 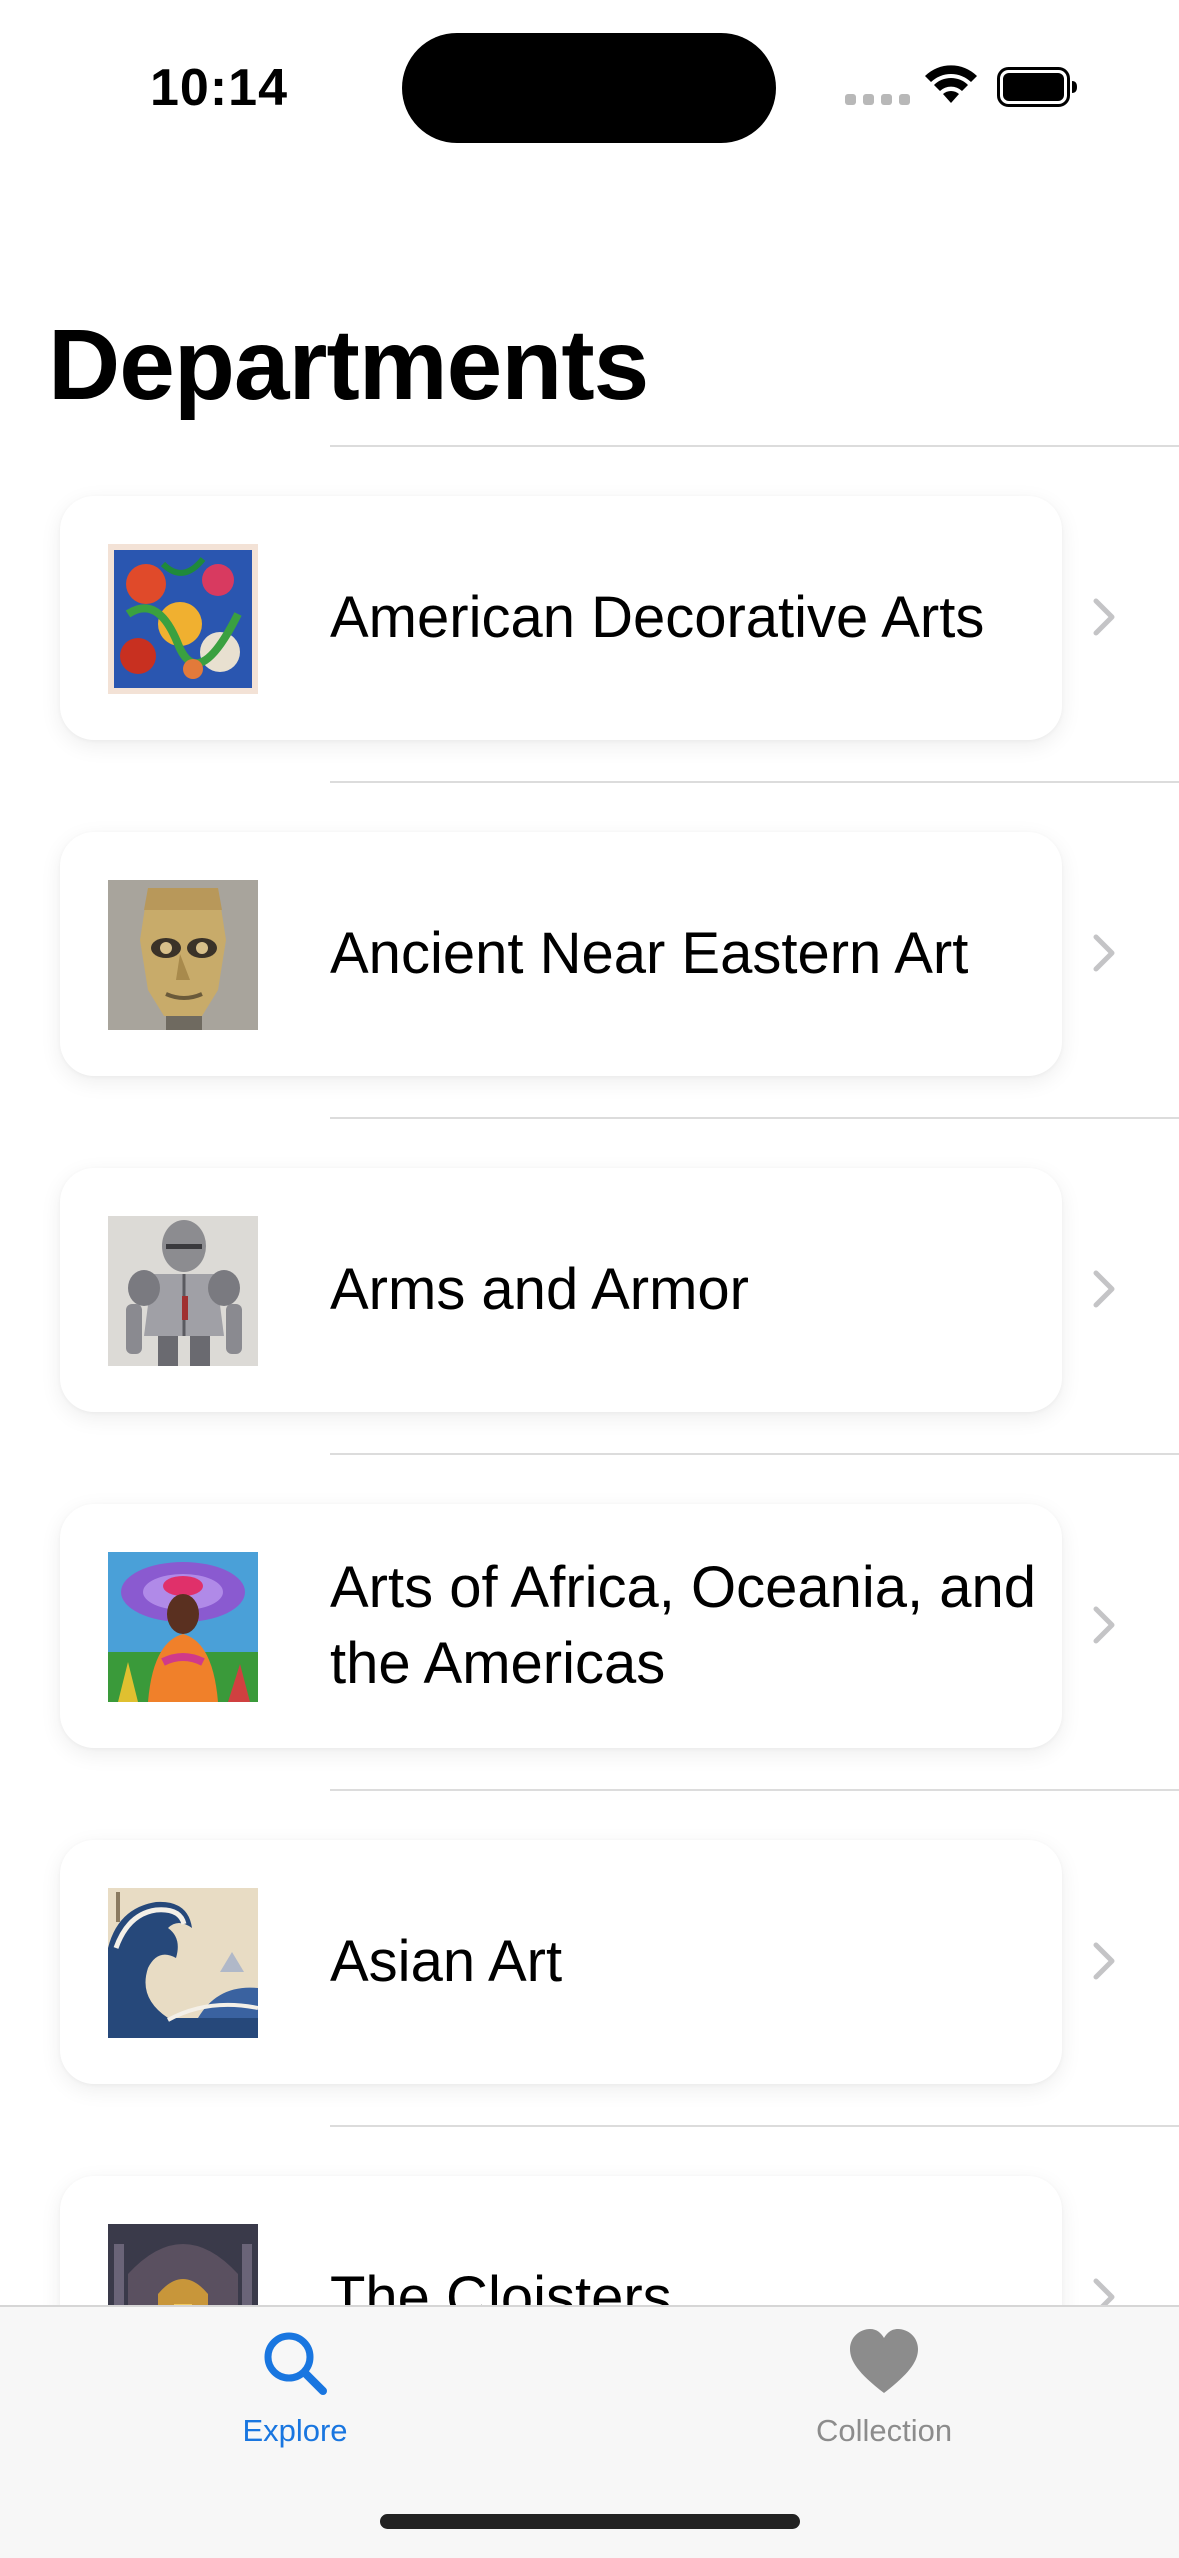 I want to click on department-card: Ancient Near Eastern Art, so click(x=561, y=954).